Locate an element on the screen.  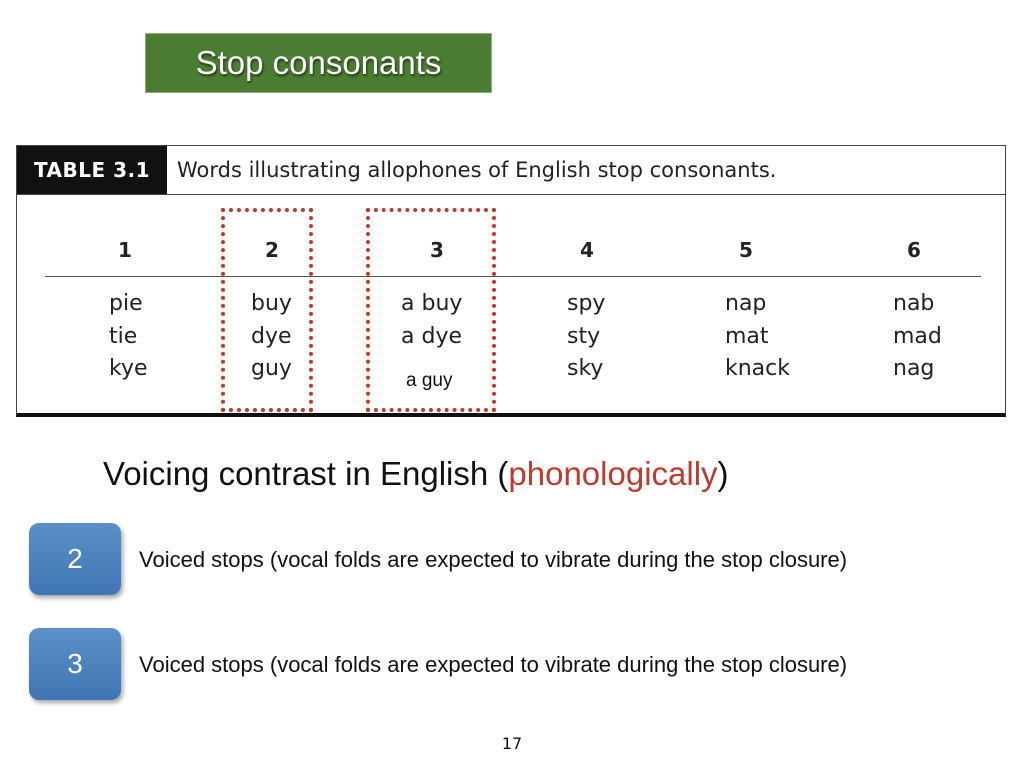
table-cell: mad is located at coordinates (917, 336).